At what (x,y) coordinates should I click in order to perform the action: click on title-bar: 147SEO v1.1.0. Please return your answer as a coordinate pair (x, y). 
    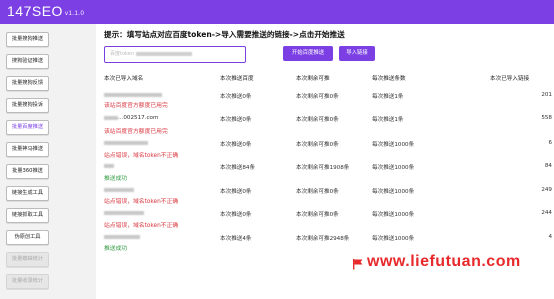
    Looking at the image, I should click on (277, 12).